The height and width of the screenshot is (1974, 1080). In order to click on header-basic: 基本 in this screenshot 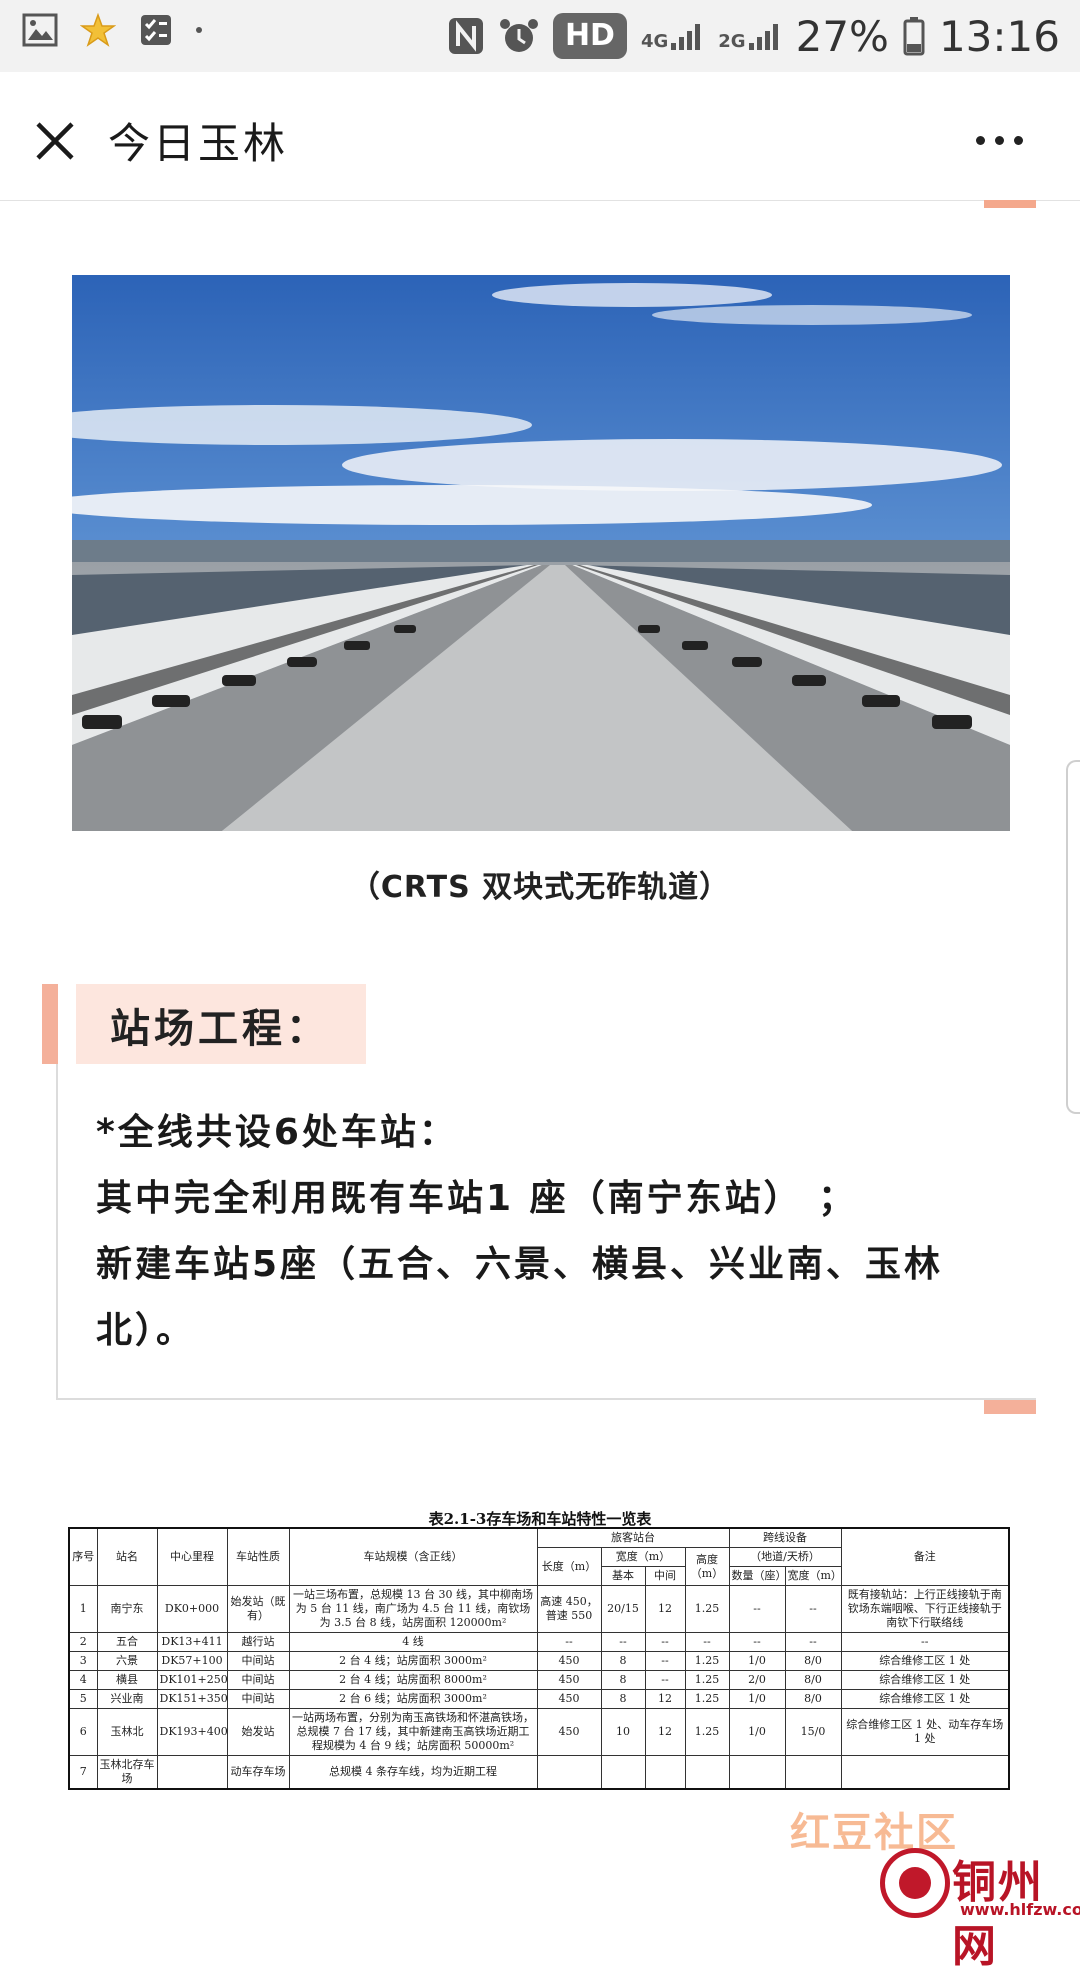, I will do `click(623, 1576)`.